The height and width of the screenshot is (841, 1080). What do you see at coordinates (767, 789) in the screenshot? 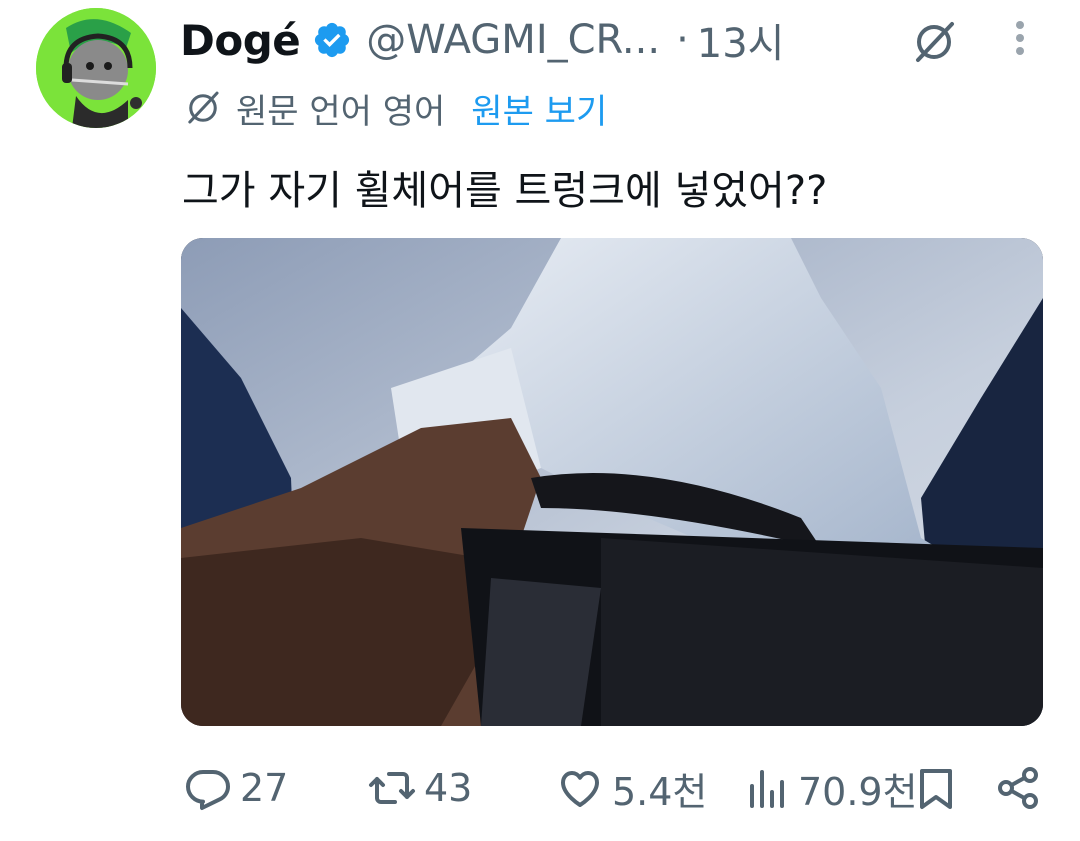
I see `views-icon` at bounding box center [767, 789].